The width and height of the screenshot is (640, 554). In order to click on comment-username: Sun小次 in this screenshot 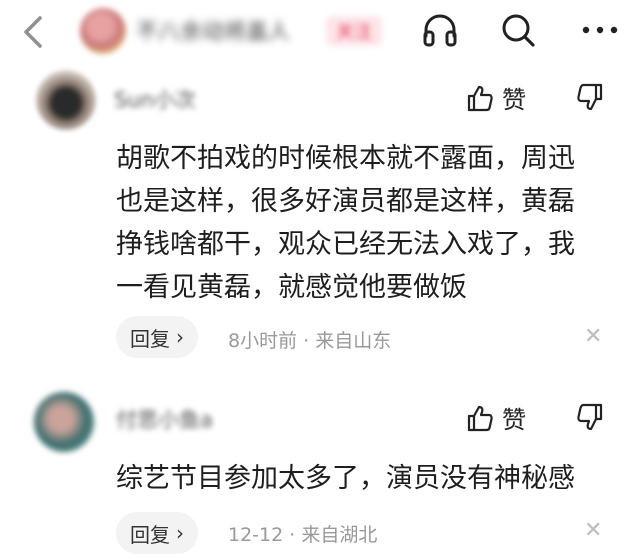, I will do `click(155, 99)`.